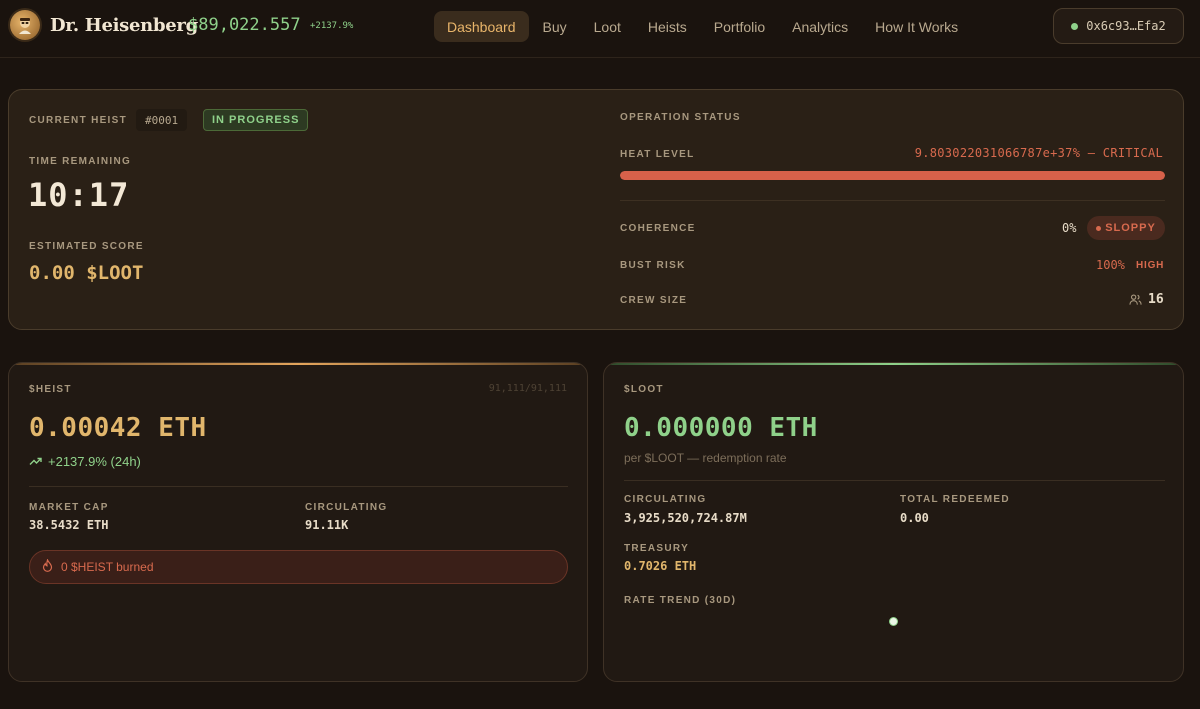 The image size is (1200, 709). What do you see at coordinates (78, 120) in the screenshot?
I see `current-heist-label: CURRENT HEIST` at bounding box center [78, 120].